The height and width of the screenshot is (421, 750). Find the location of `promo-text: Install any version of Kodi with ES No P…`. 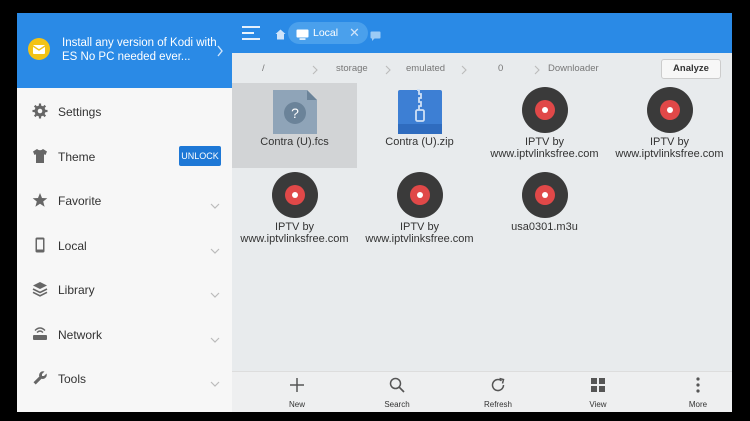

promo-text: Install any version of Kodi with ES No P… is located at coordinates (139, 50).